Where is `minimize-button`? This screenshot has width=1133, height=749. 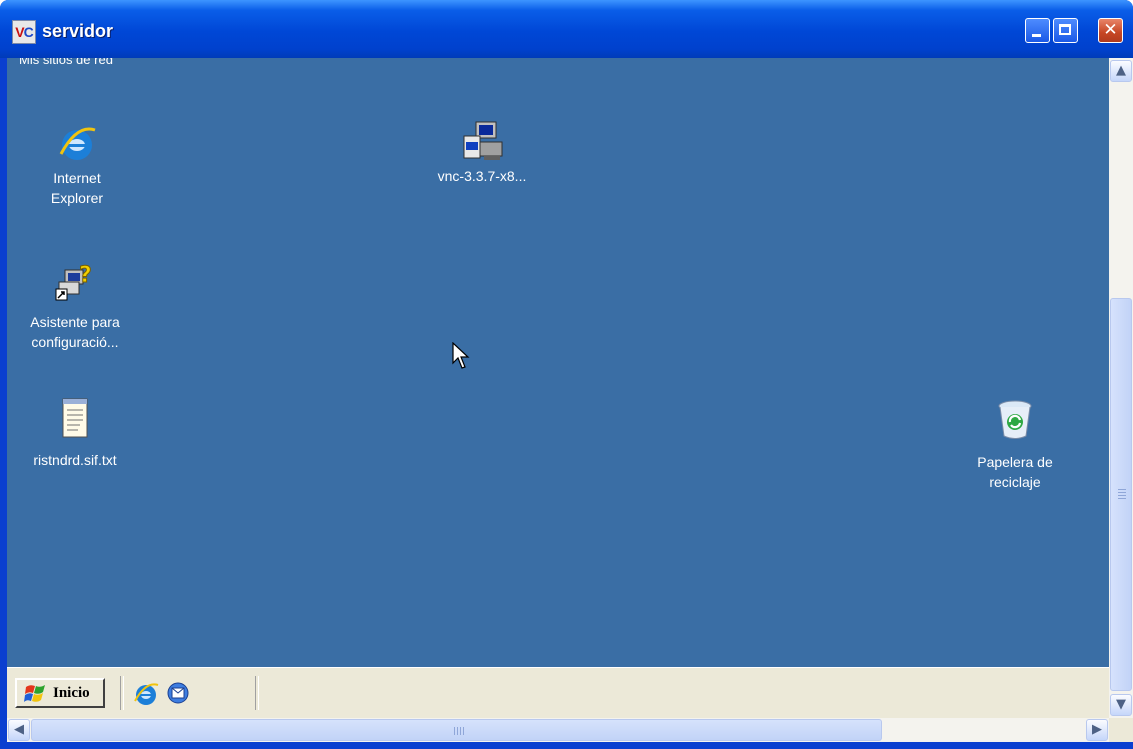
minimize-button is located at coordinates (1037, 30).